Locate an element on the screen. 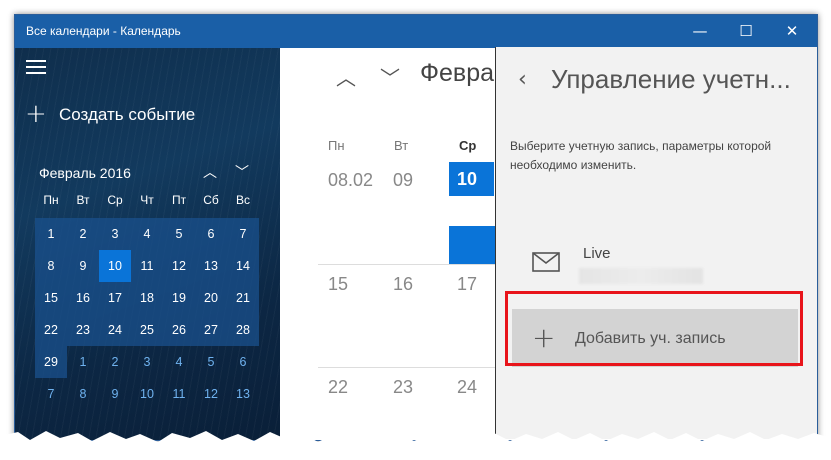 The height and width of the screenshot is (460, 831). plus-icon: + is located at coordinates (36, 114).